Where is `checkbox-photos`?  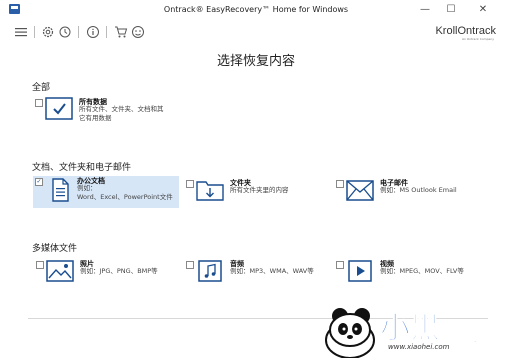 checkbox-photos is located at coordinates (40, 265).